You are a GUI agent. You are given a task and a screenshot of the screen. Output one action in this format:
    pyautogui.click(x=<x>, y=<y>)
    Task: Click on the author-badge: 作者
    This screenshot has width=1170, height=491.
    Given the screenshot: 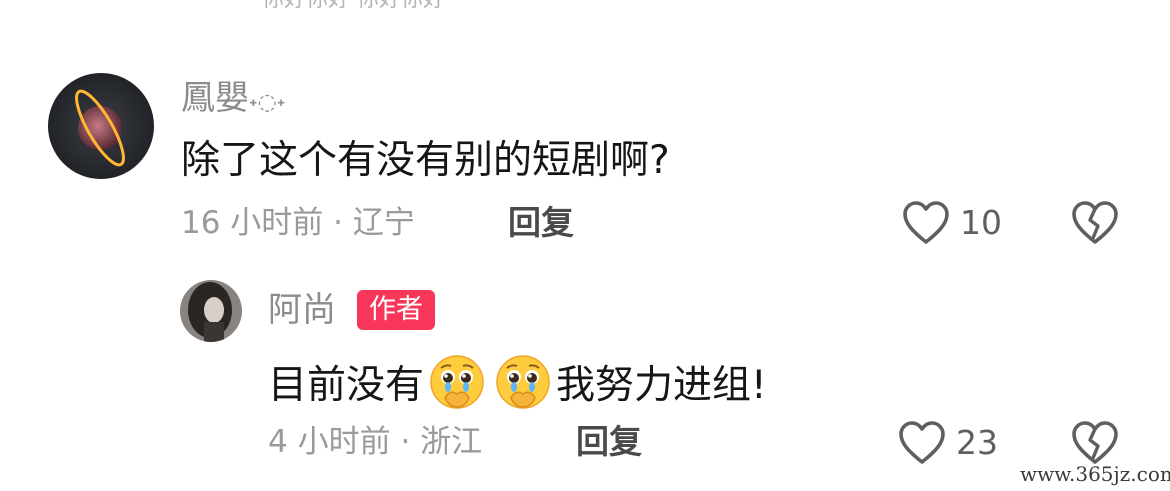 What is the action you would take?
    pyautogui.click(x=396, y=310)
    